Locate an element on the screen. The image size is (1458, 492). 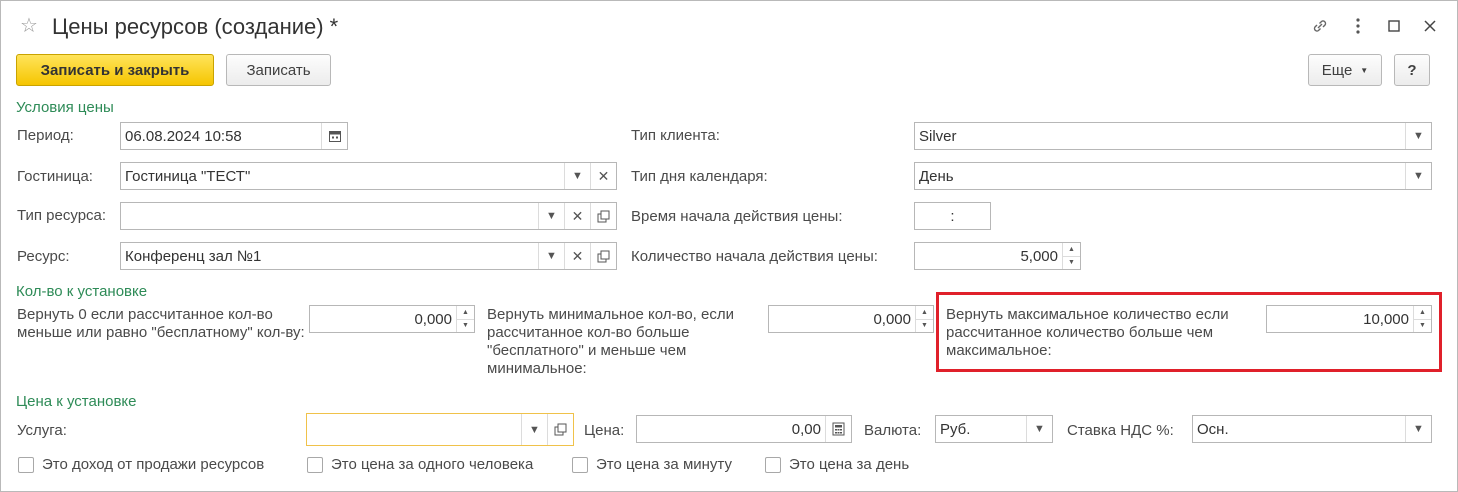
hotel-field: Гостиница "ТЕСТ" ▼ ✕ is located at coordinates (368, 176).